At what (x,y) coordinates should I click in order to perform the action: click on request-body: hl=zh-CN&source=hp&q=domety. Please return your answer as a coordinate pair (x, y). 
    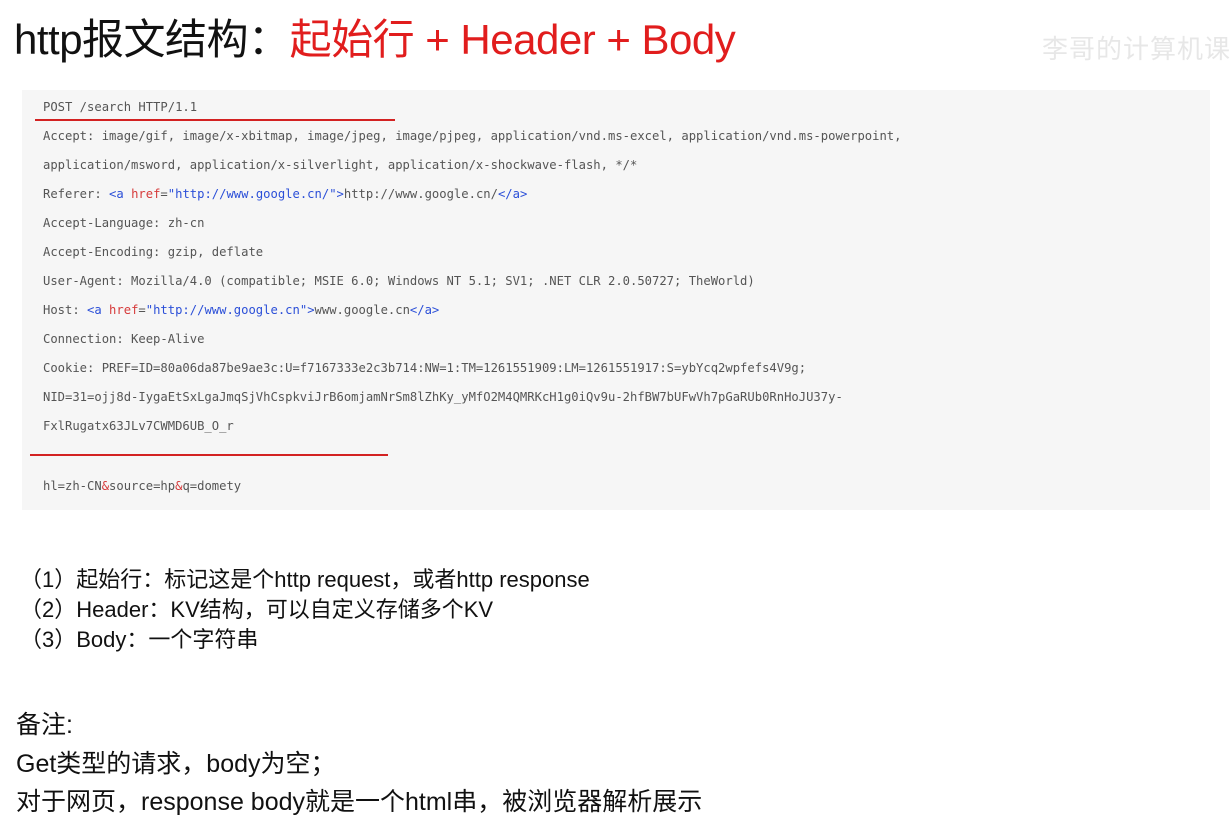
    Looking at the image, I should click on (142, 486).